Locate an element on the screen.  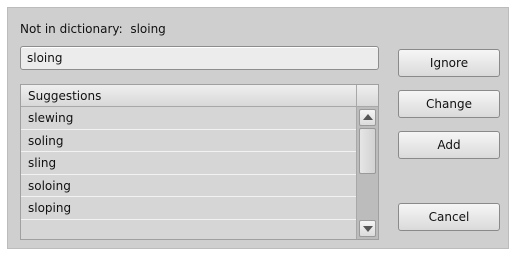
arrow-down-icon is located at coordinates (368, 229).